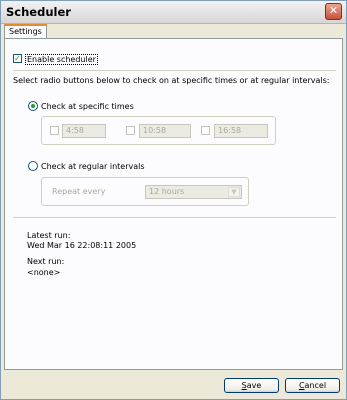  Describe the element at coordinates (167, 191) in the screenshot. I see `repeat-interval-value: 12 hours` at that location.